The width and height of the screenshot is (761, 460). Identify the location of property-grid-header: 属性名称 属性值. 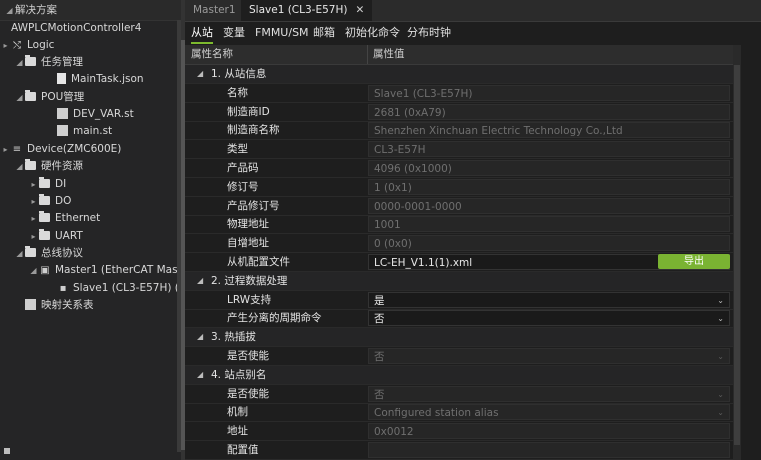
(459, 55).